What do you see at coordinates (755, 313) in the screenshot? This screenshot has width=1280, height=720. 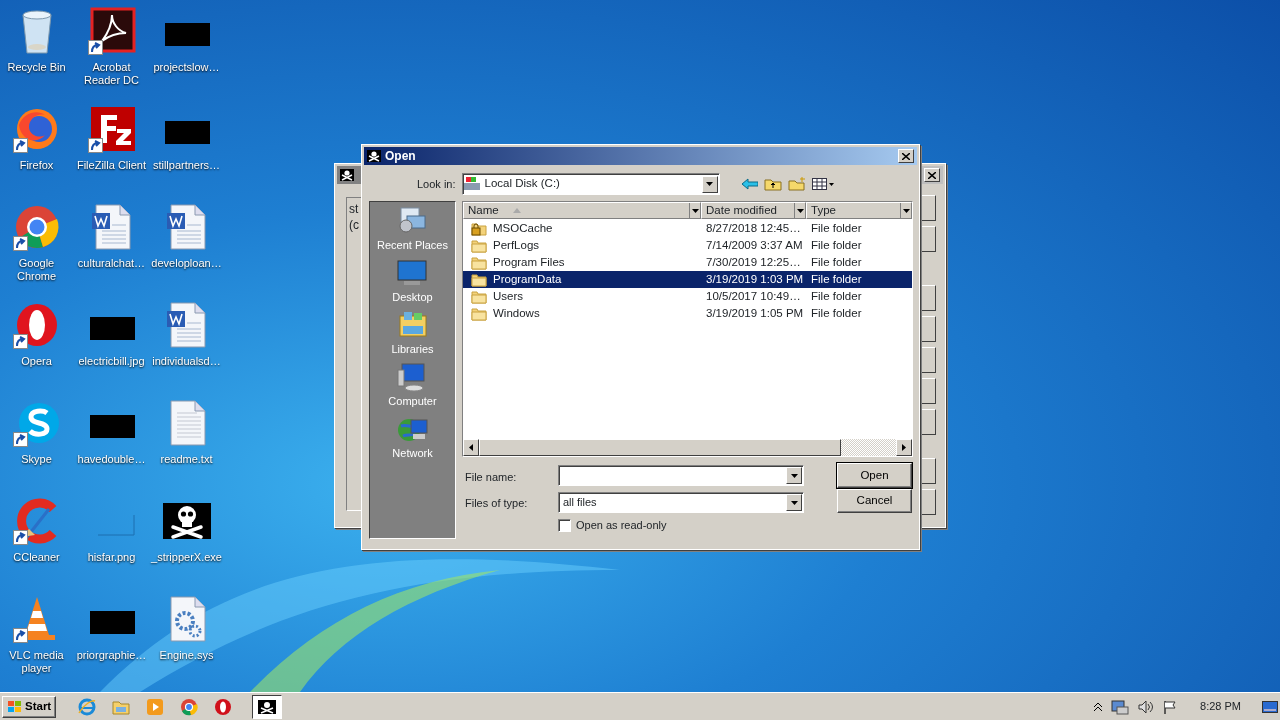 I see `date-cell-text: 3/19/2019 1:05 PM` at bounding box center [755, 313].